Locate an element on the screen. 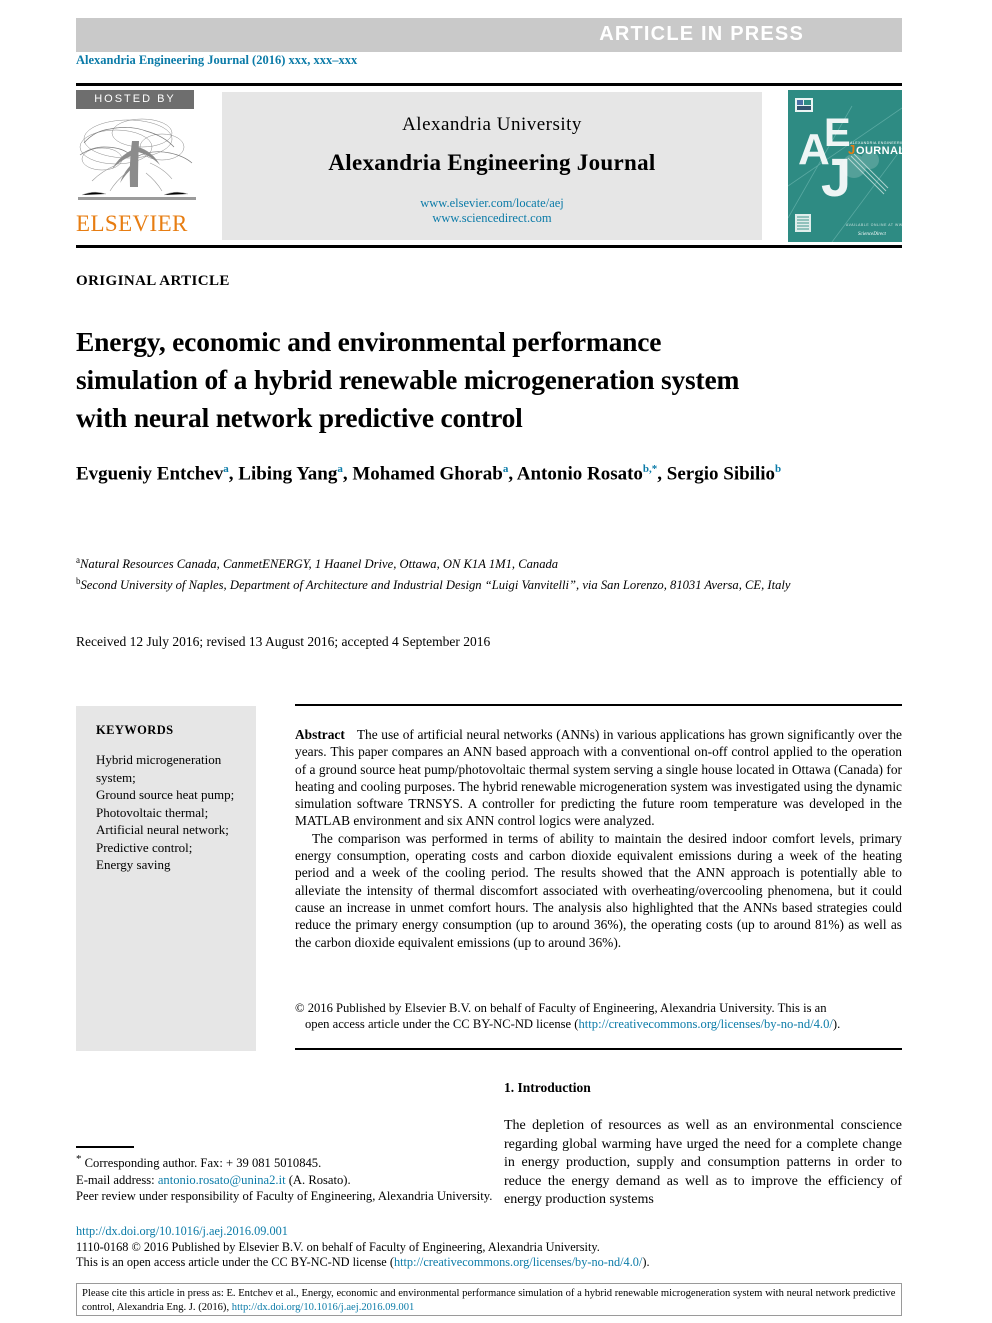  hosted-by-badge: HOSTED BY is located at coordinates (135, 99).